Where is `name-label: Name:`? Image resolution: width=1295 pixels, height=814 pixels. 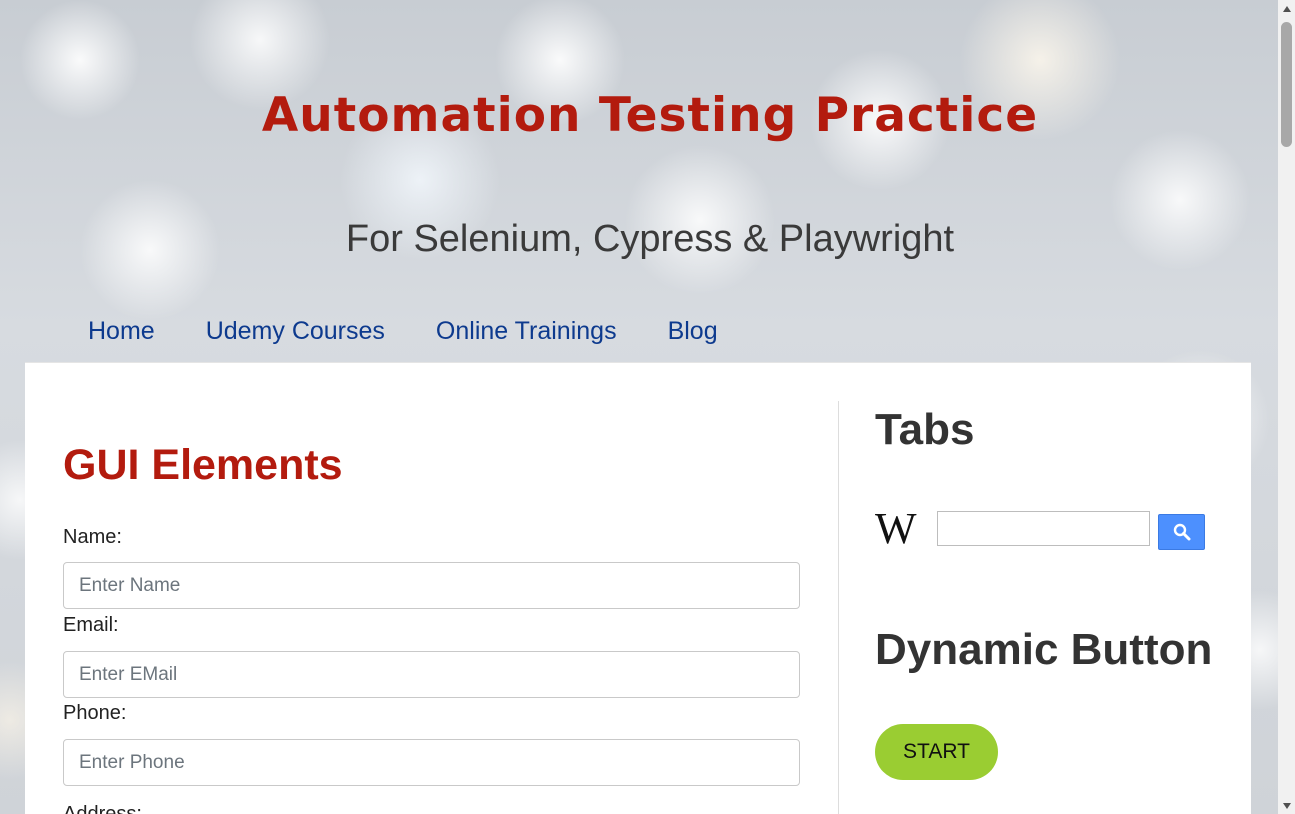 name-label: Name: is located at coordinates (92, 537).